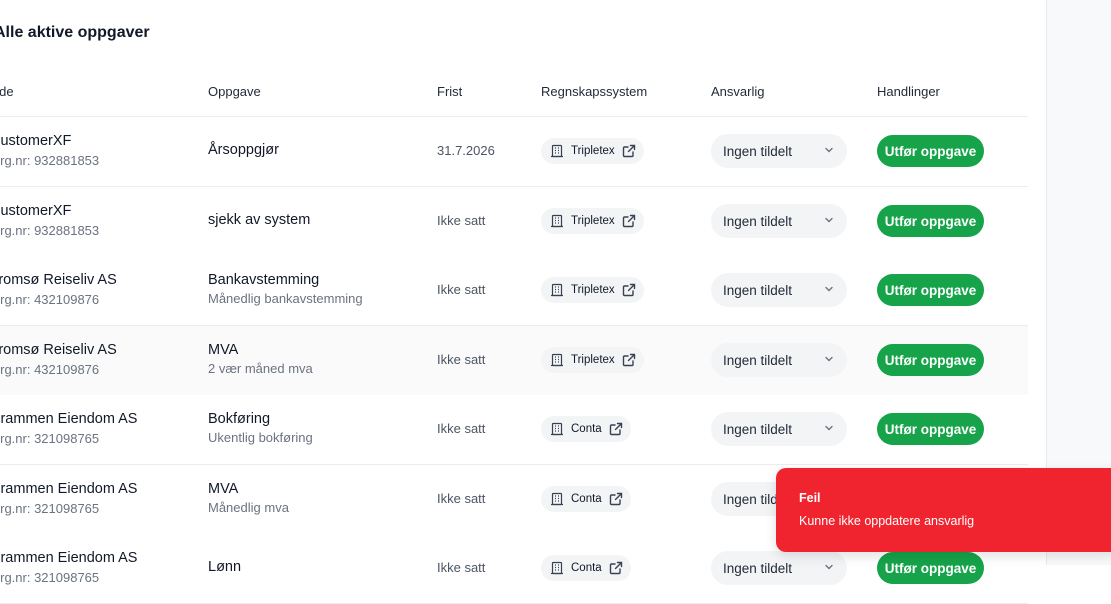  Describe the element at coordinates (908, 91) in the screenshot. I see `header-actions: Handlinger` at that location.